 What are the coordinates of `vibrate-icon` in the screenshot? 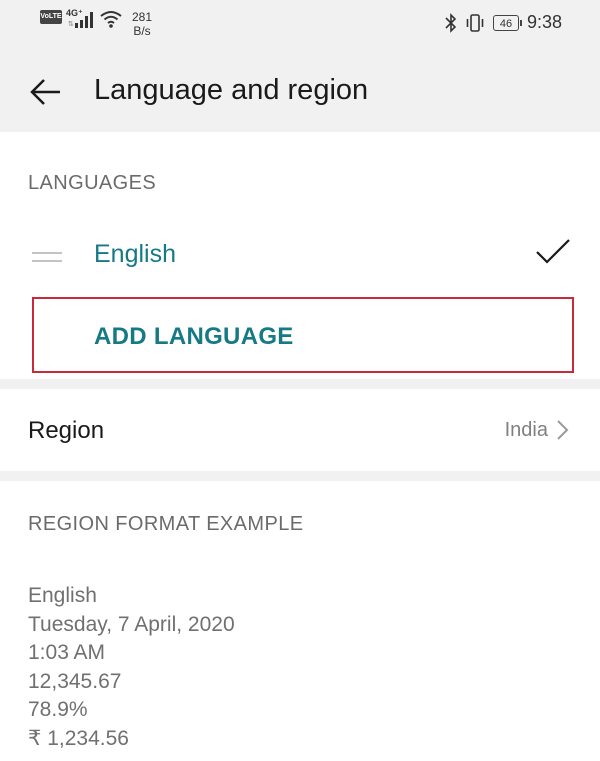 It's located at (475, 22).